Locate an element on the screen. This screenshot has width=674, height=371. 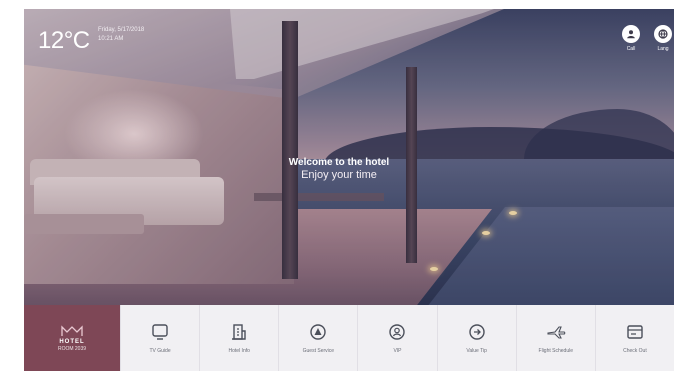
hotel-brand: HOTEL ROOM 2039 is located at coordinates (72, 338).